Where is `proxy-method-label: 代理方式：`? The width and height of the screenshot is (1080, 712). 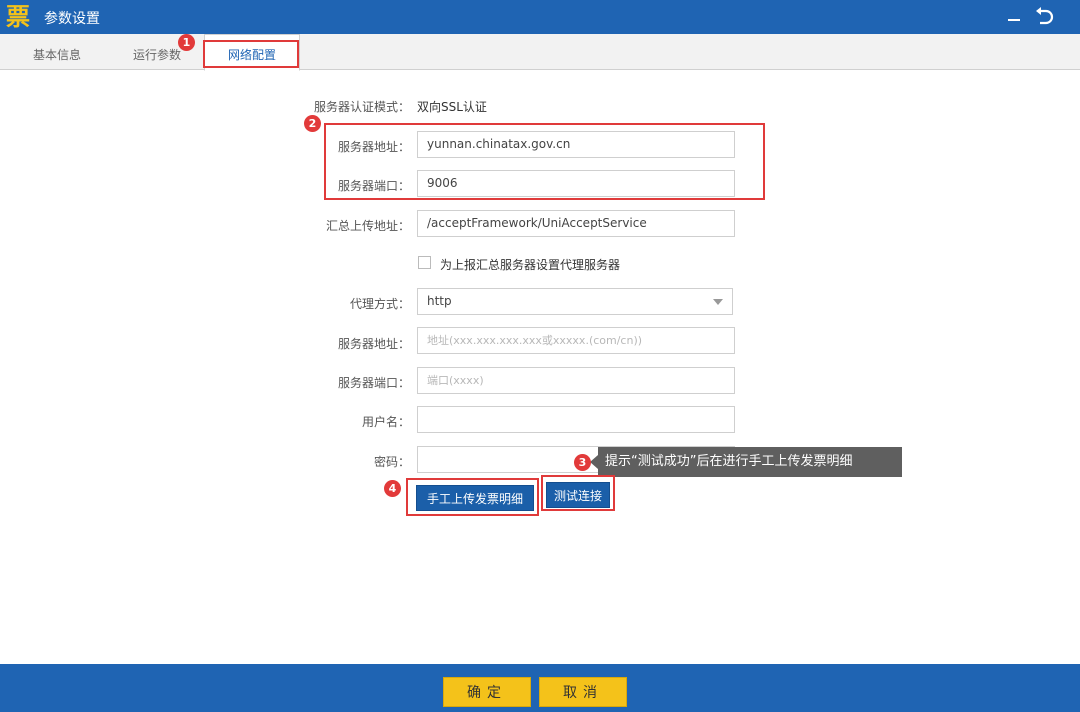 proxy-method-label: 代理方式： is located at coordinates (379, 304).